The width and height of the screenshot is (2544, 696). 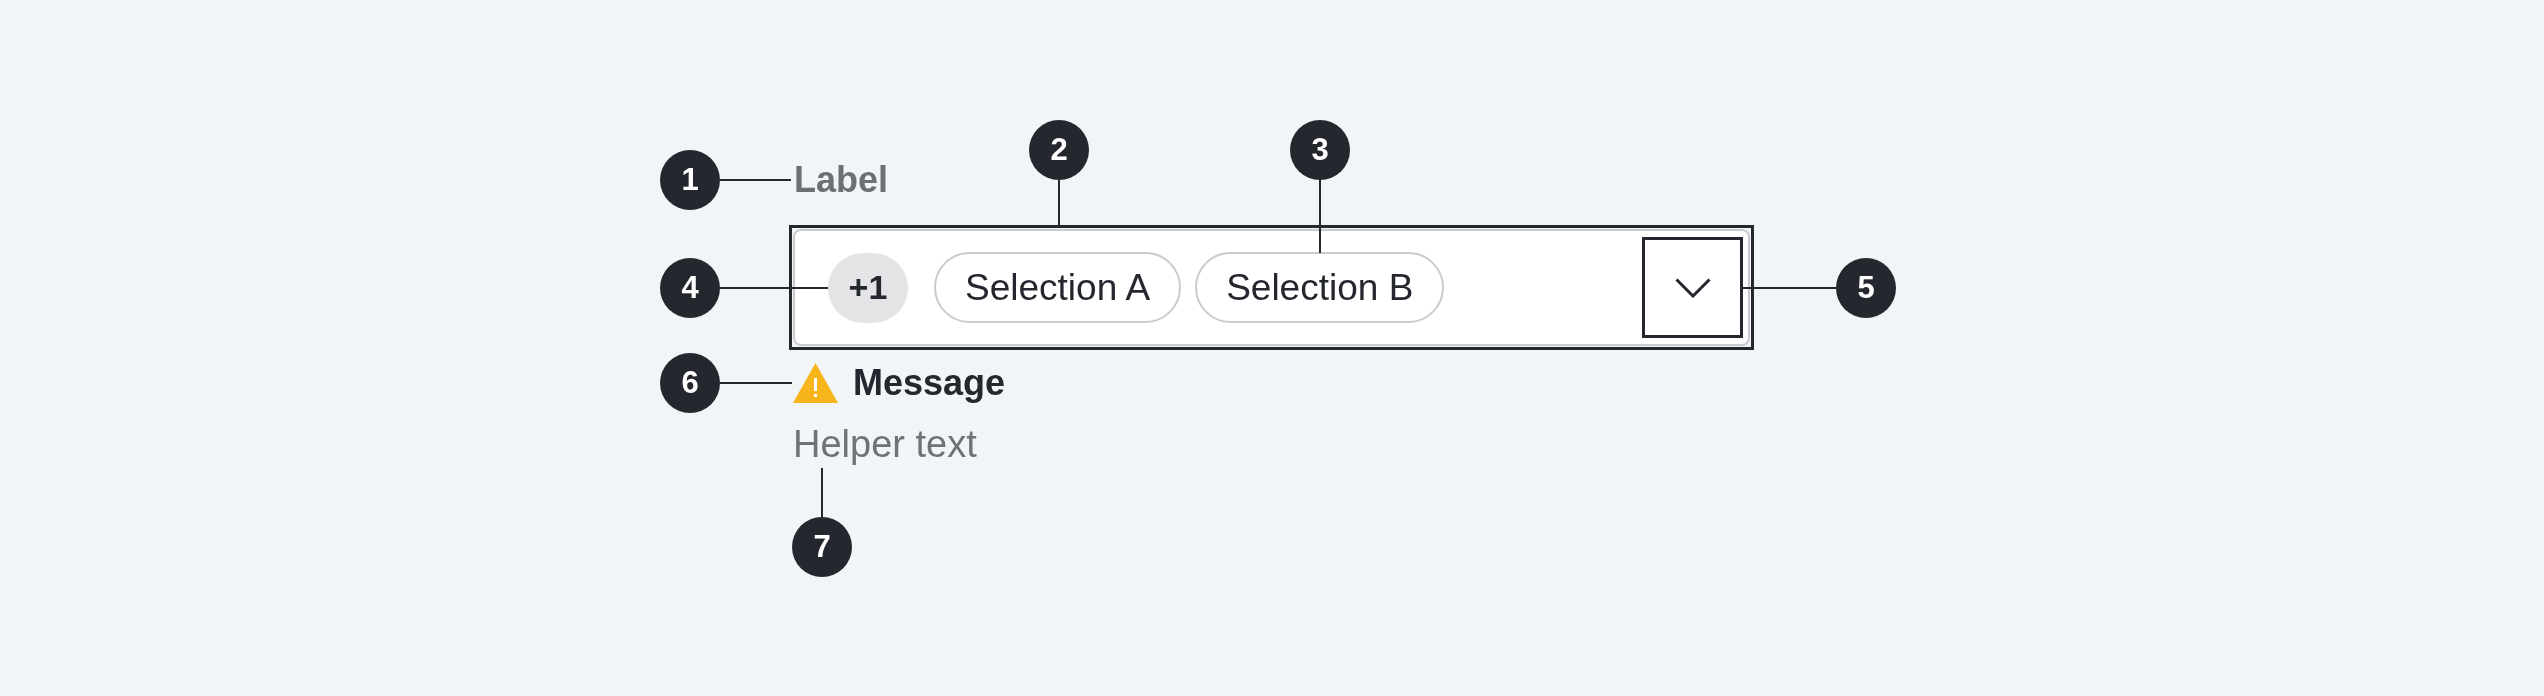 What do you see at coordinates (690, 383) in the screenshot?
I see `callout-badge: 6` at bounding box center [690, 383].